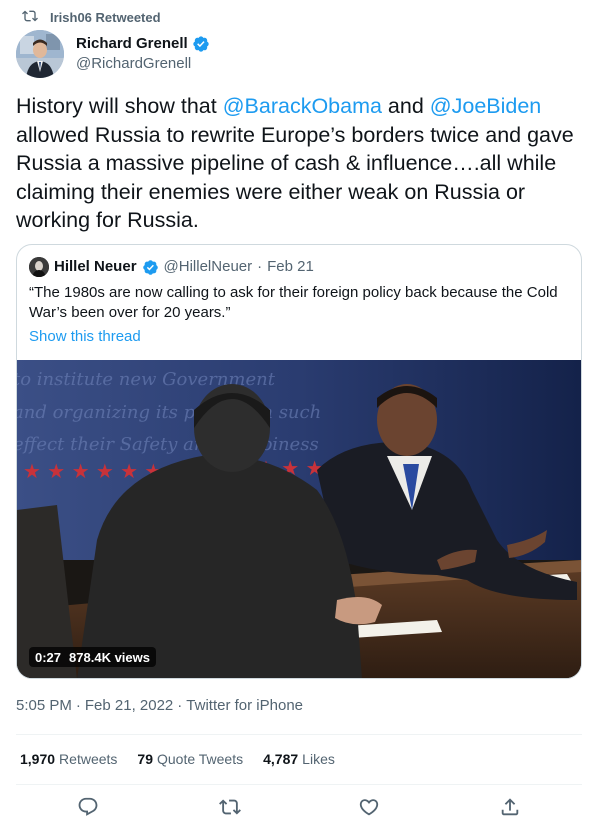  What do you see at coordinates (85, 337) in the screenshot?
I see `show-thread-link: Show this thread` at bounding box center [85, 337].